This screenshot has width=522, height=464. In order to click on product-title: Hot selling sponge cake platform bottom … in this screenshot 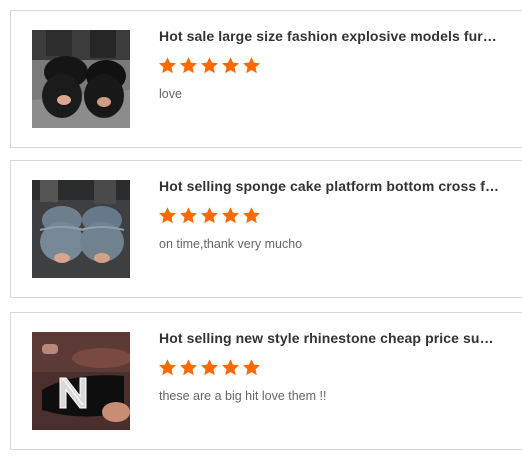, I will do `click(329, 186)`.